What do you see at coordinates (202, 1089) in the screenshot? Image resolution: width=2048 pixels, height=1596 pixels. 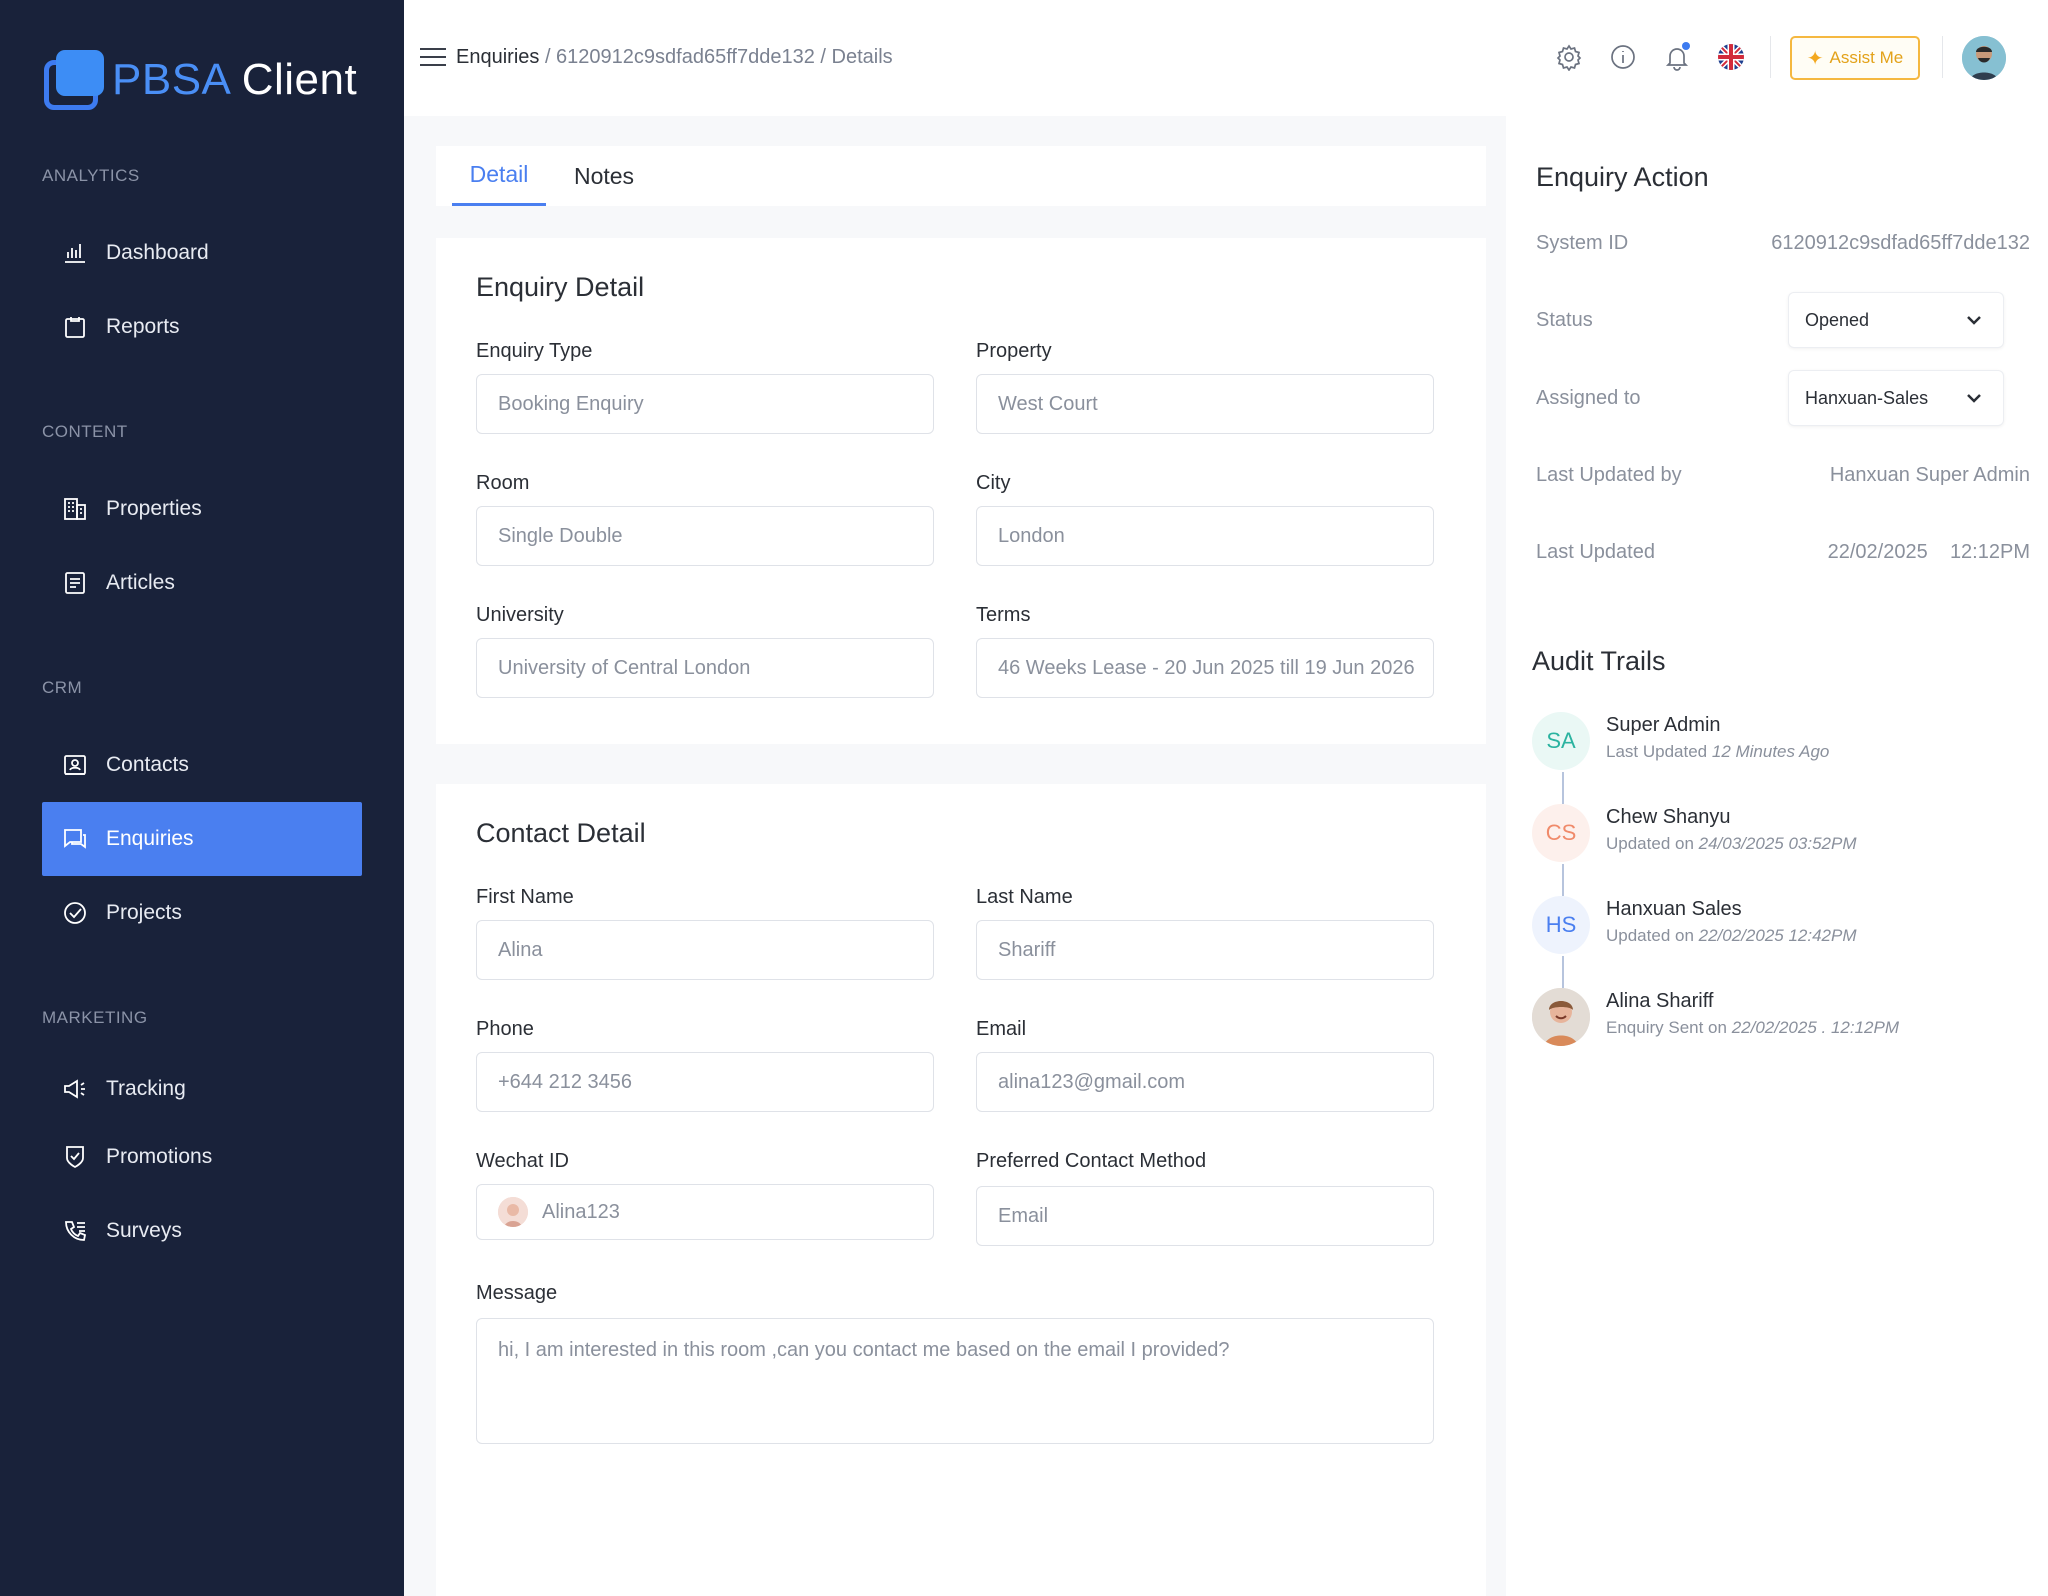 I see `sidebar-item-tracking: Tracking` at bounding box center [202, 1089].